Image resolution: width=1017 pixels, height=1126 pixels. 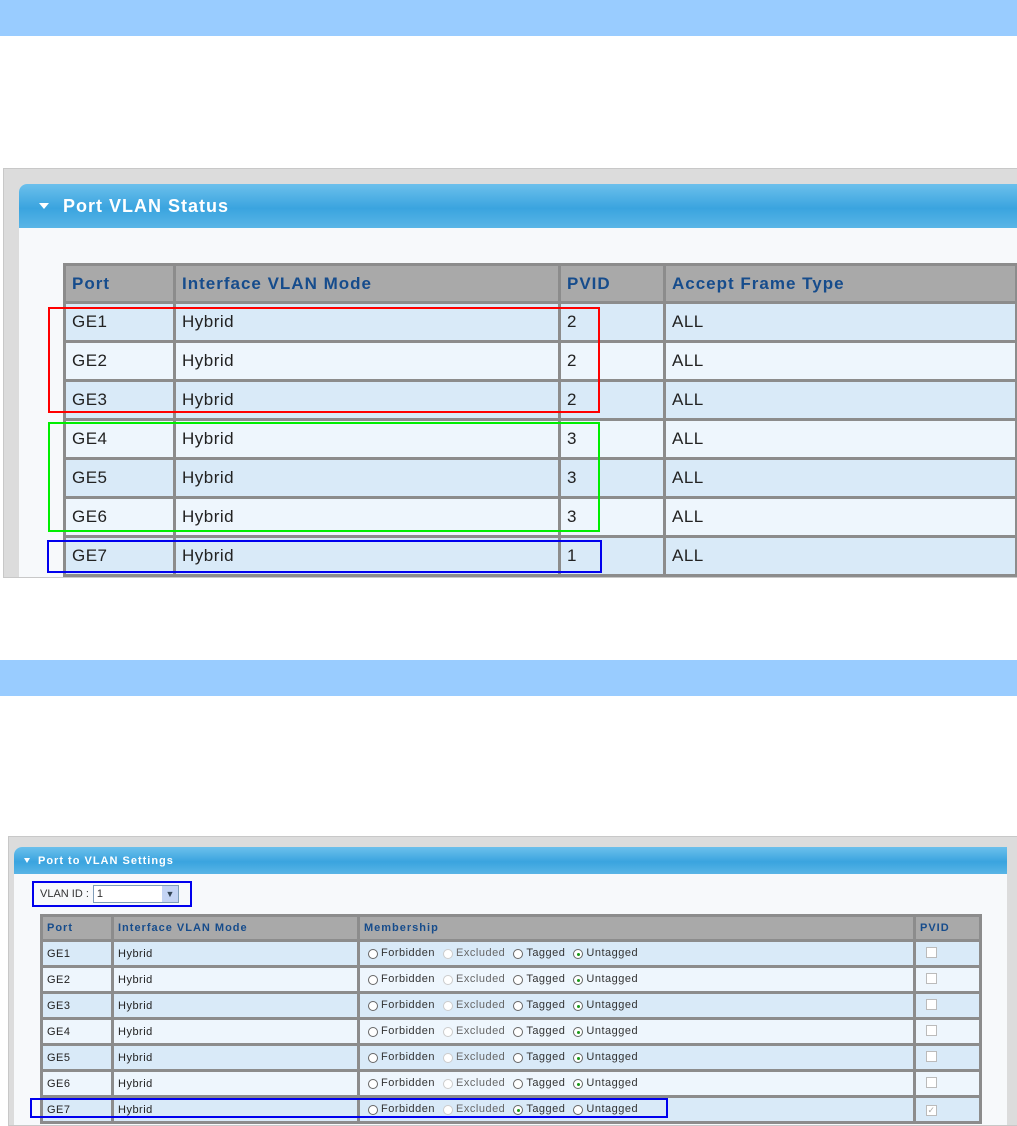 What do you see at coordinates (77, 1057) in the screenshot?
I see `cell-port: GE5` at bounding box center [77, 1057].